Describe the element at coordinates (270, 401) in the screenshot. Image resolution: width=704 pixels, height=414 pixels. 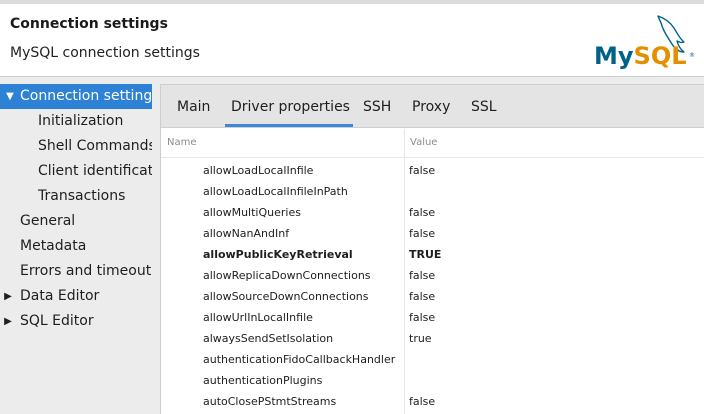
I see `property-name: autoClosePStmtStreams` at that location.